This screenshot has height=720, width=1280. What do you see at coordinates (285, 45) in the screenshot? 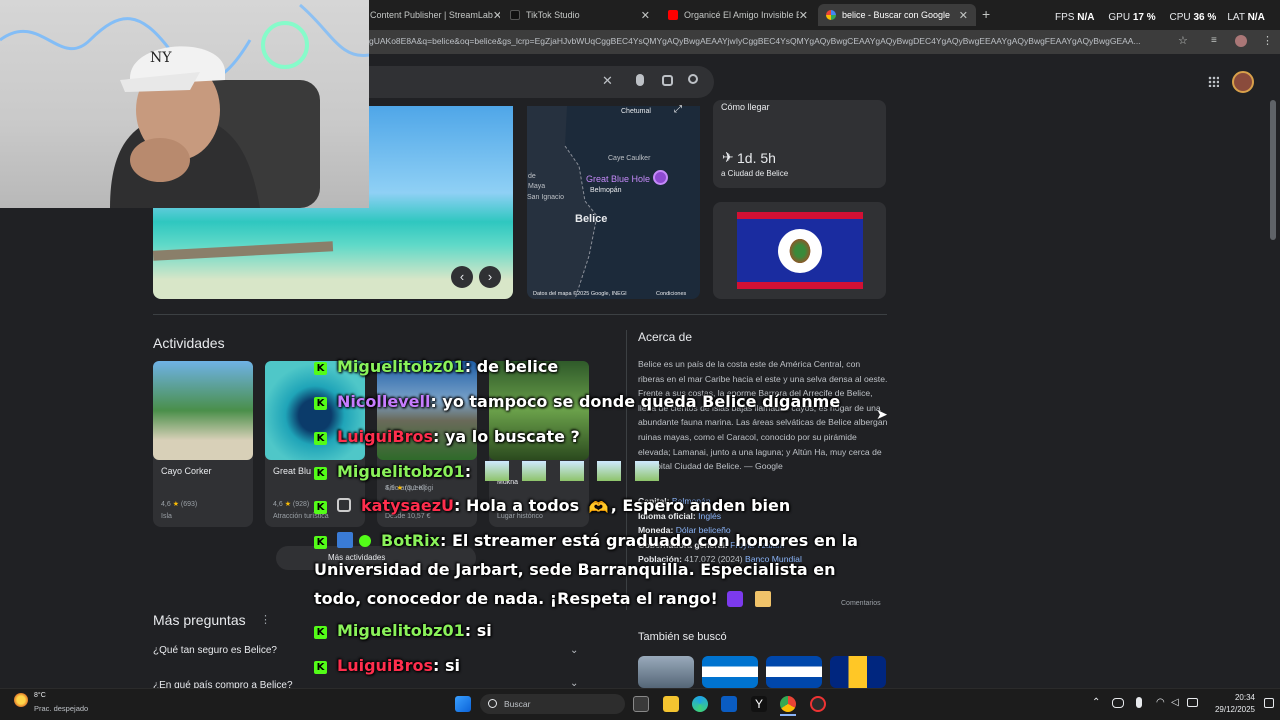
I see `neon-smiley` at bounding box center [285, 45].